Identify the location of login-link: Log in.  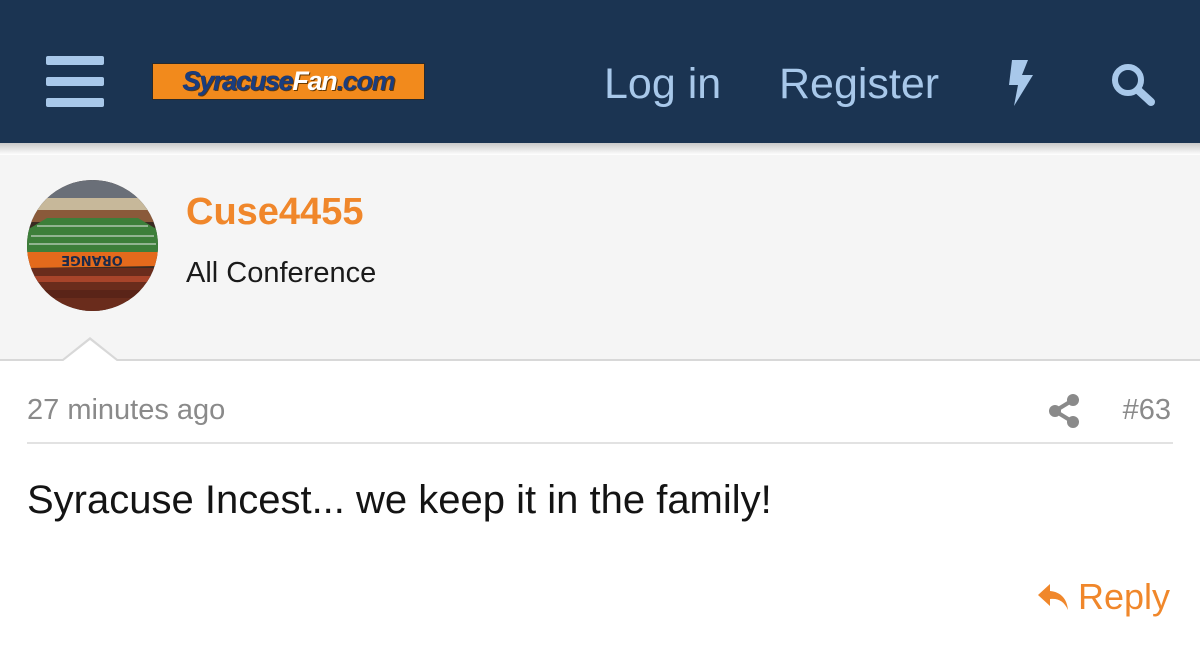
(662, 84).